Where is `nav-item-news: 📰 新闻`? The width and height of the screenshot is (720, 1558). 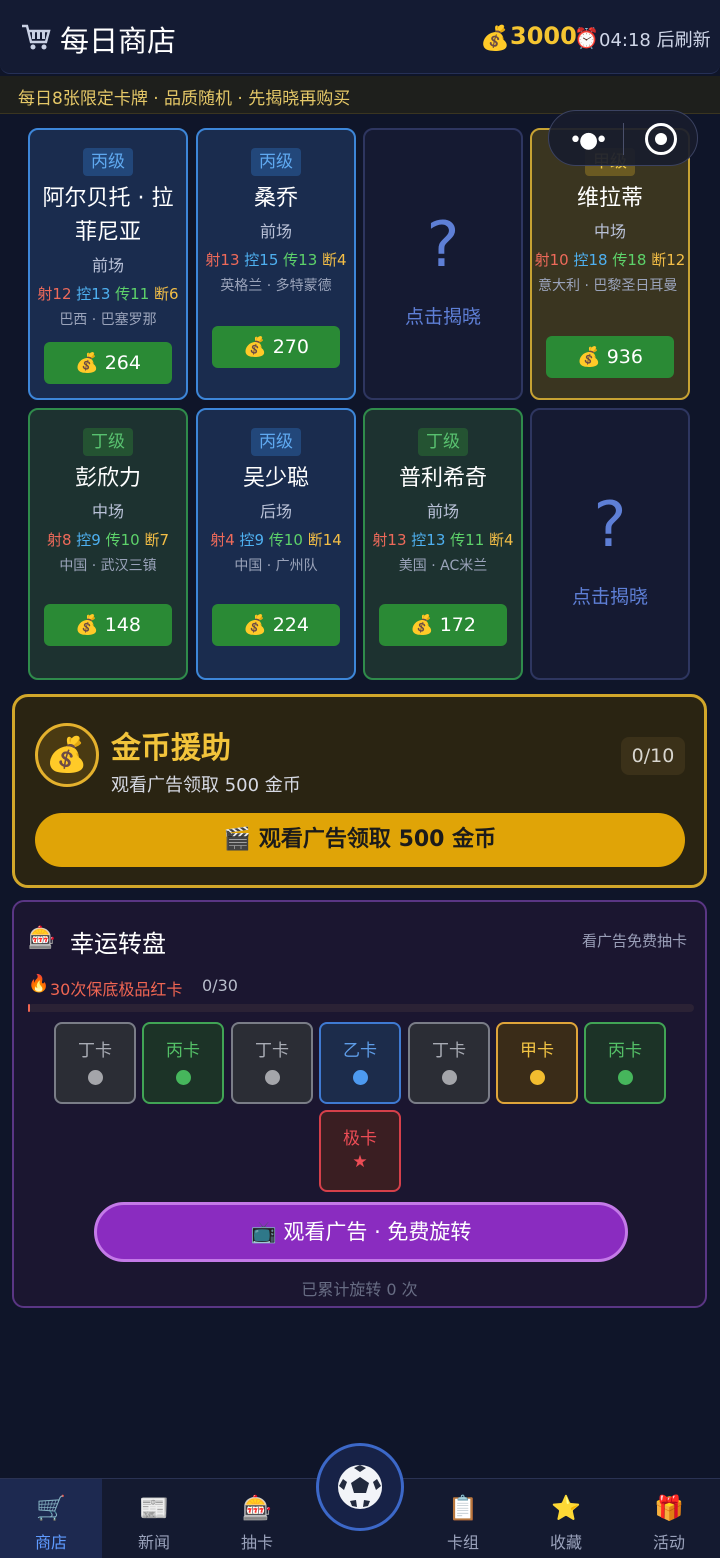
nav-item-news: 📰 新闻 is located at coordinates (154, 1518).